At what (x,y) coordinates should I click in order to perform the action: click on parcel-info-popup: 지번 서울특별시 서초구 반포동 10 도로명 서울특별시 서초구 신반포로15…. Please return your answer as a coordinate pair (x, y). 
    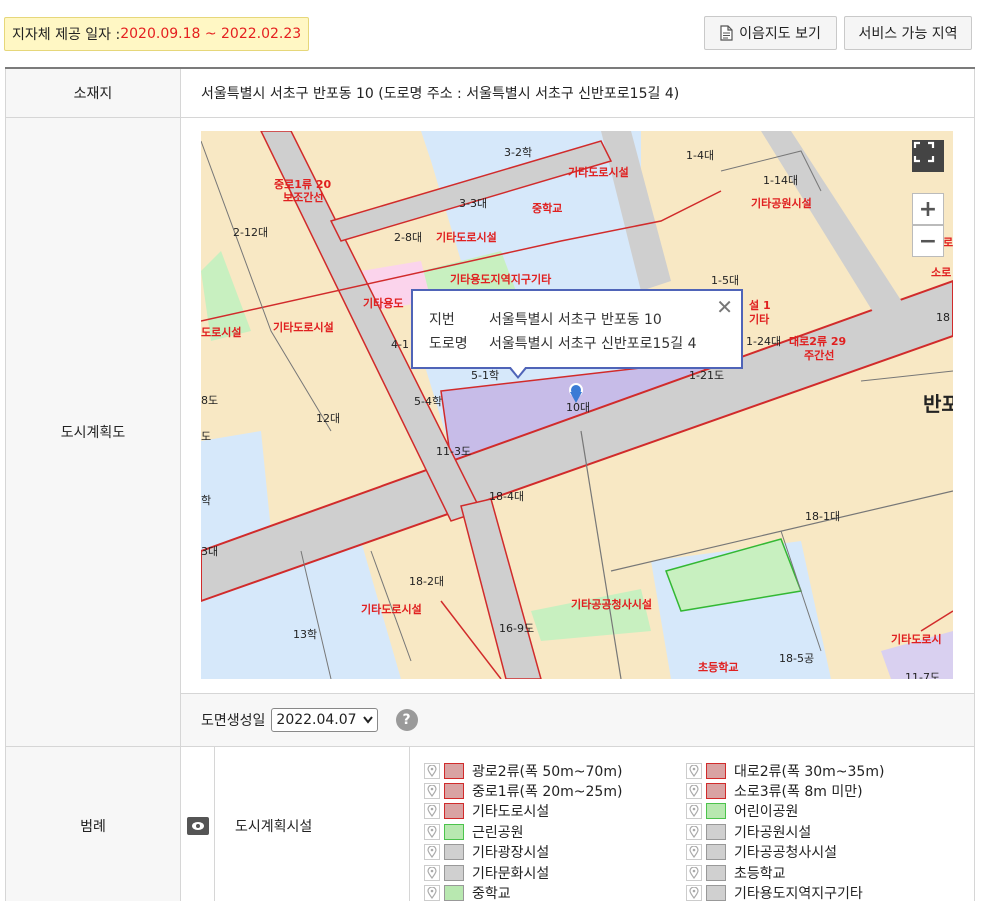
    Looking at the image, I should click on (577, 329).